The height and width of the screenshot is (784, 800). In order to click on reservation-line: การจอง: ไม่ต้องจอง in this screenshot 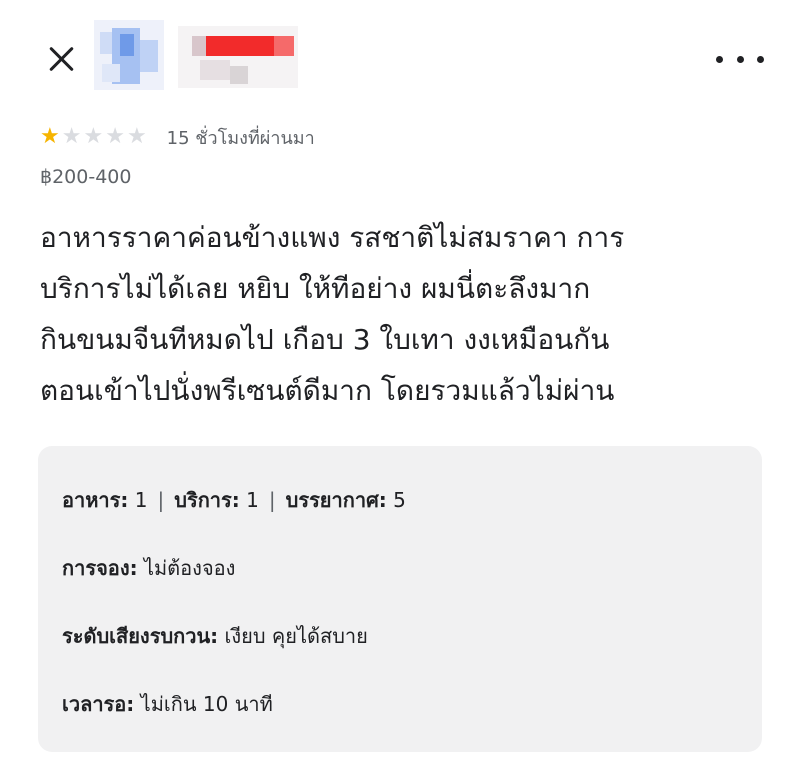, I will do `click(148, 568)`.